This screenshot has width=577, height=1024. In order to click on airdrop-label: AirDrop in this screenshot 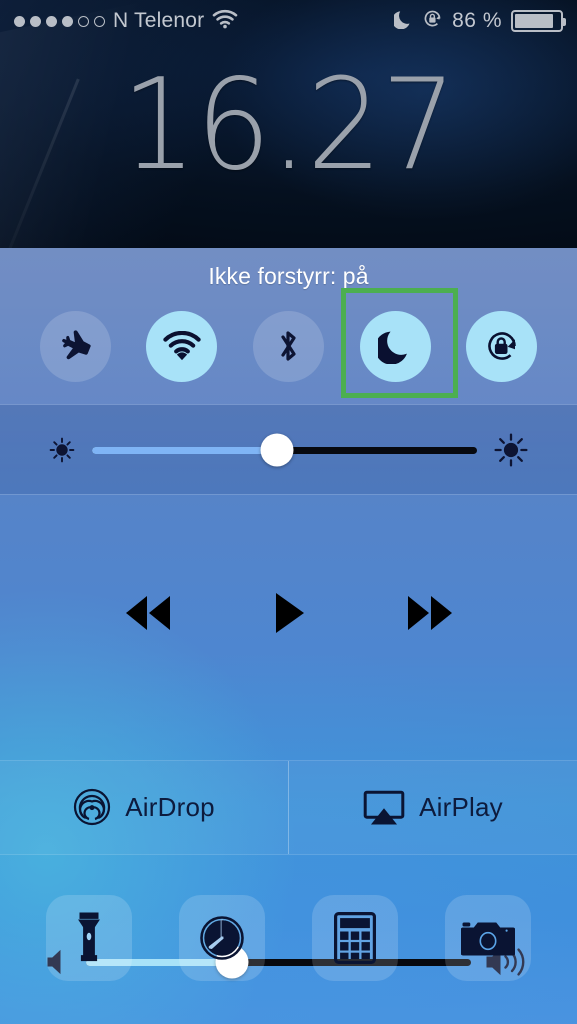, I will do `click(170, 807)`.